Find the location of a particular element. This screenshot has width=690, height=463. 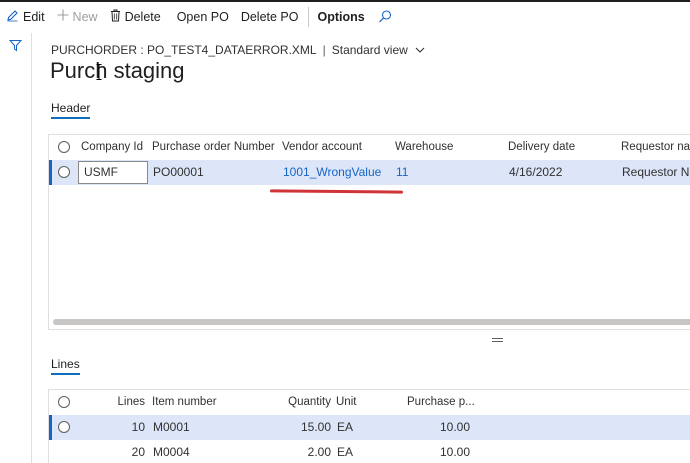

delete-button: Delete is located at coordinates (135, 16).